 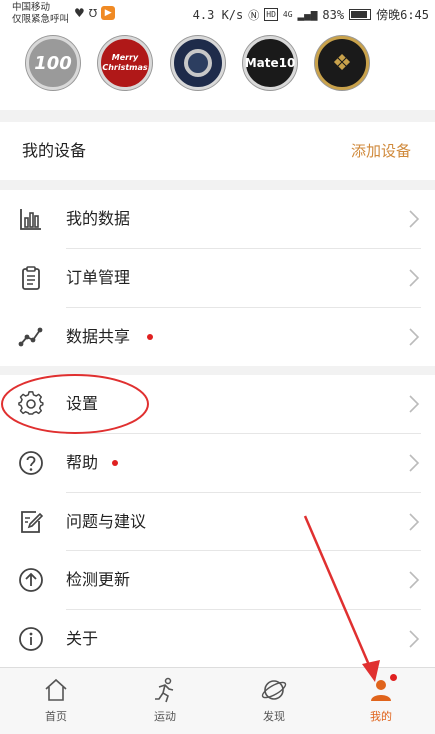 What do you see at coordinates (82, 462) in the screenshot?
I see `menu-item-label: 帮助` at bounding box center [82, 462].